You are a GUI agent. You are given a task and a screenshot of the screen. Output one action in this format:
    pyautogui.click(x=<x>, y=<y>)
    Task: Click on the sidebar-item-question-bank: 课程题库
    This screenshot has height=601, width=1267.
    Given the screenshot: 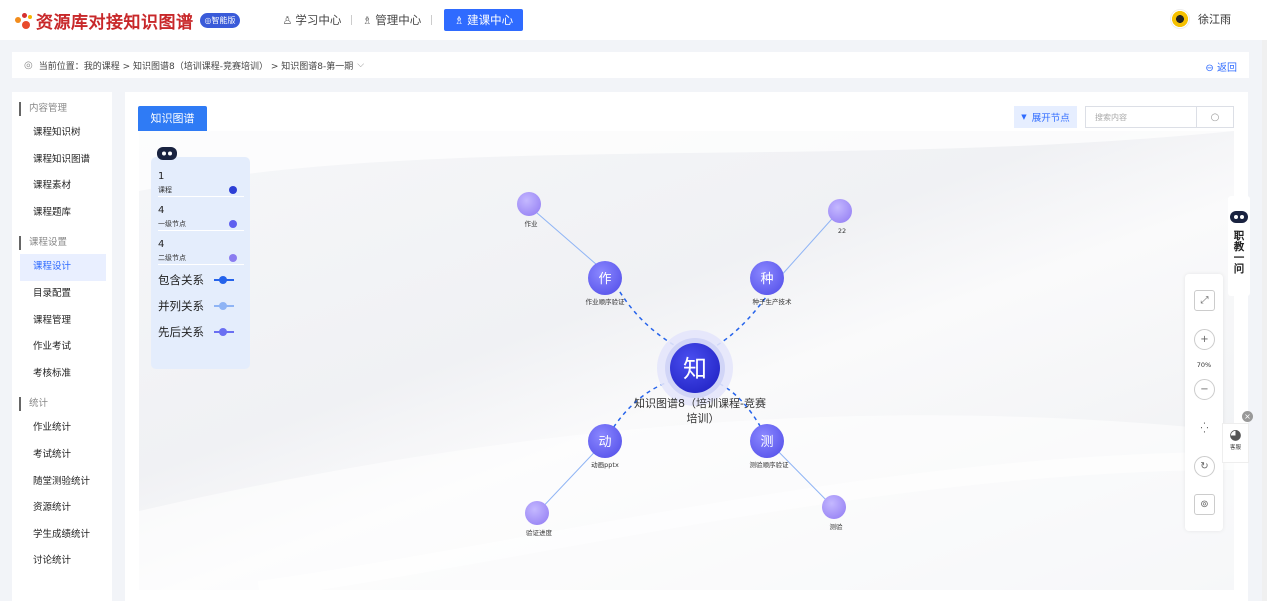 What is the action you would take?
    pyautogui.click(x=62, y=213)
    